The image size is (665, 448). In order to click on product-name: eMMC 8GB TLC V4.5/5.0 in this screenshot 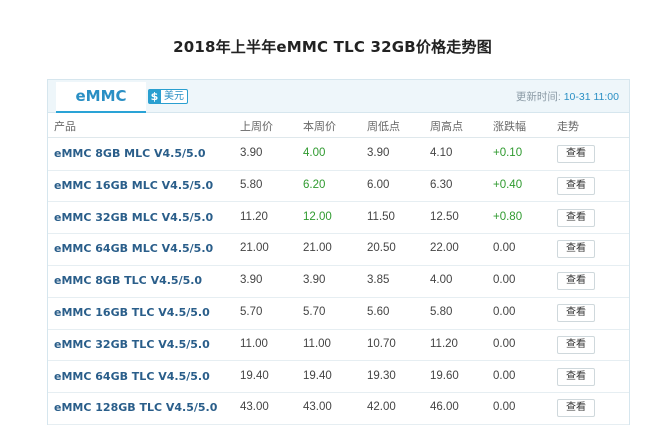, I will do `click(128, 281)`.